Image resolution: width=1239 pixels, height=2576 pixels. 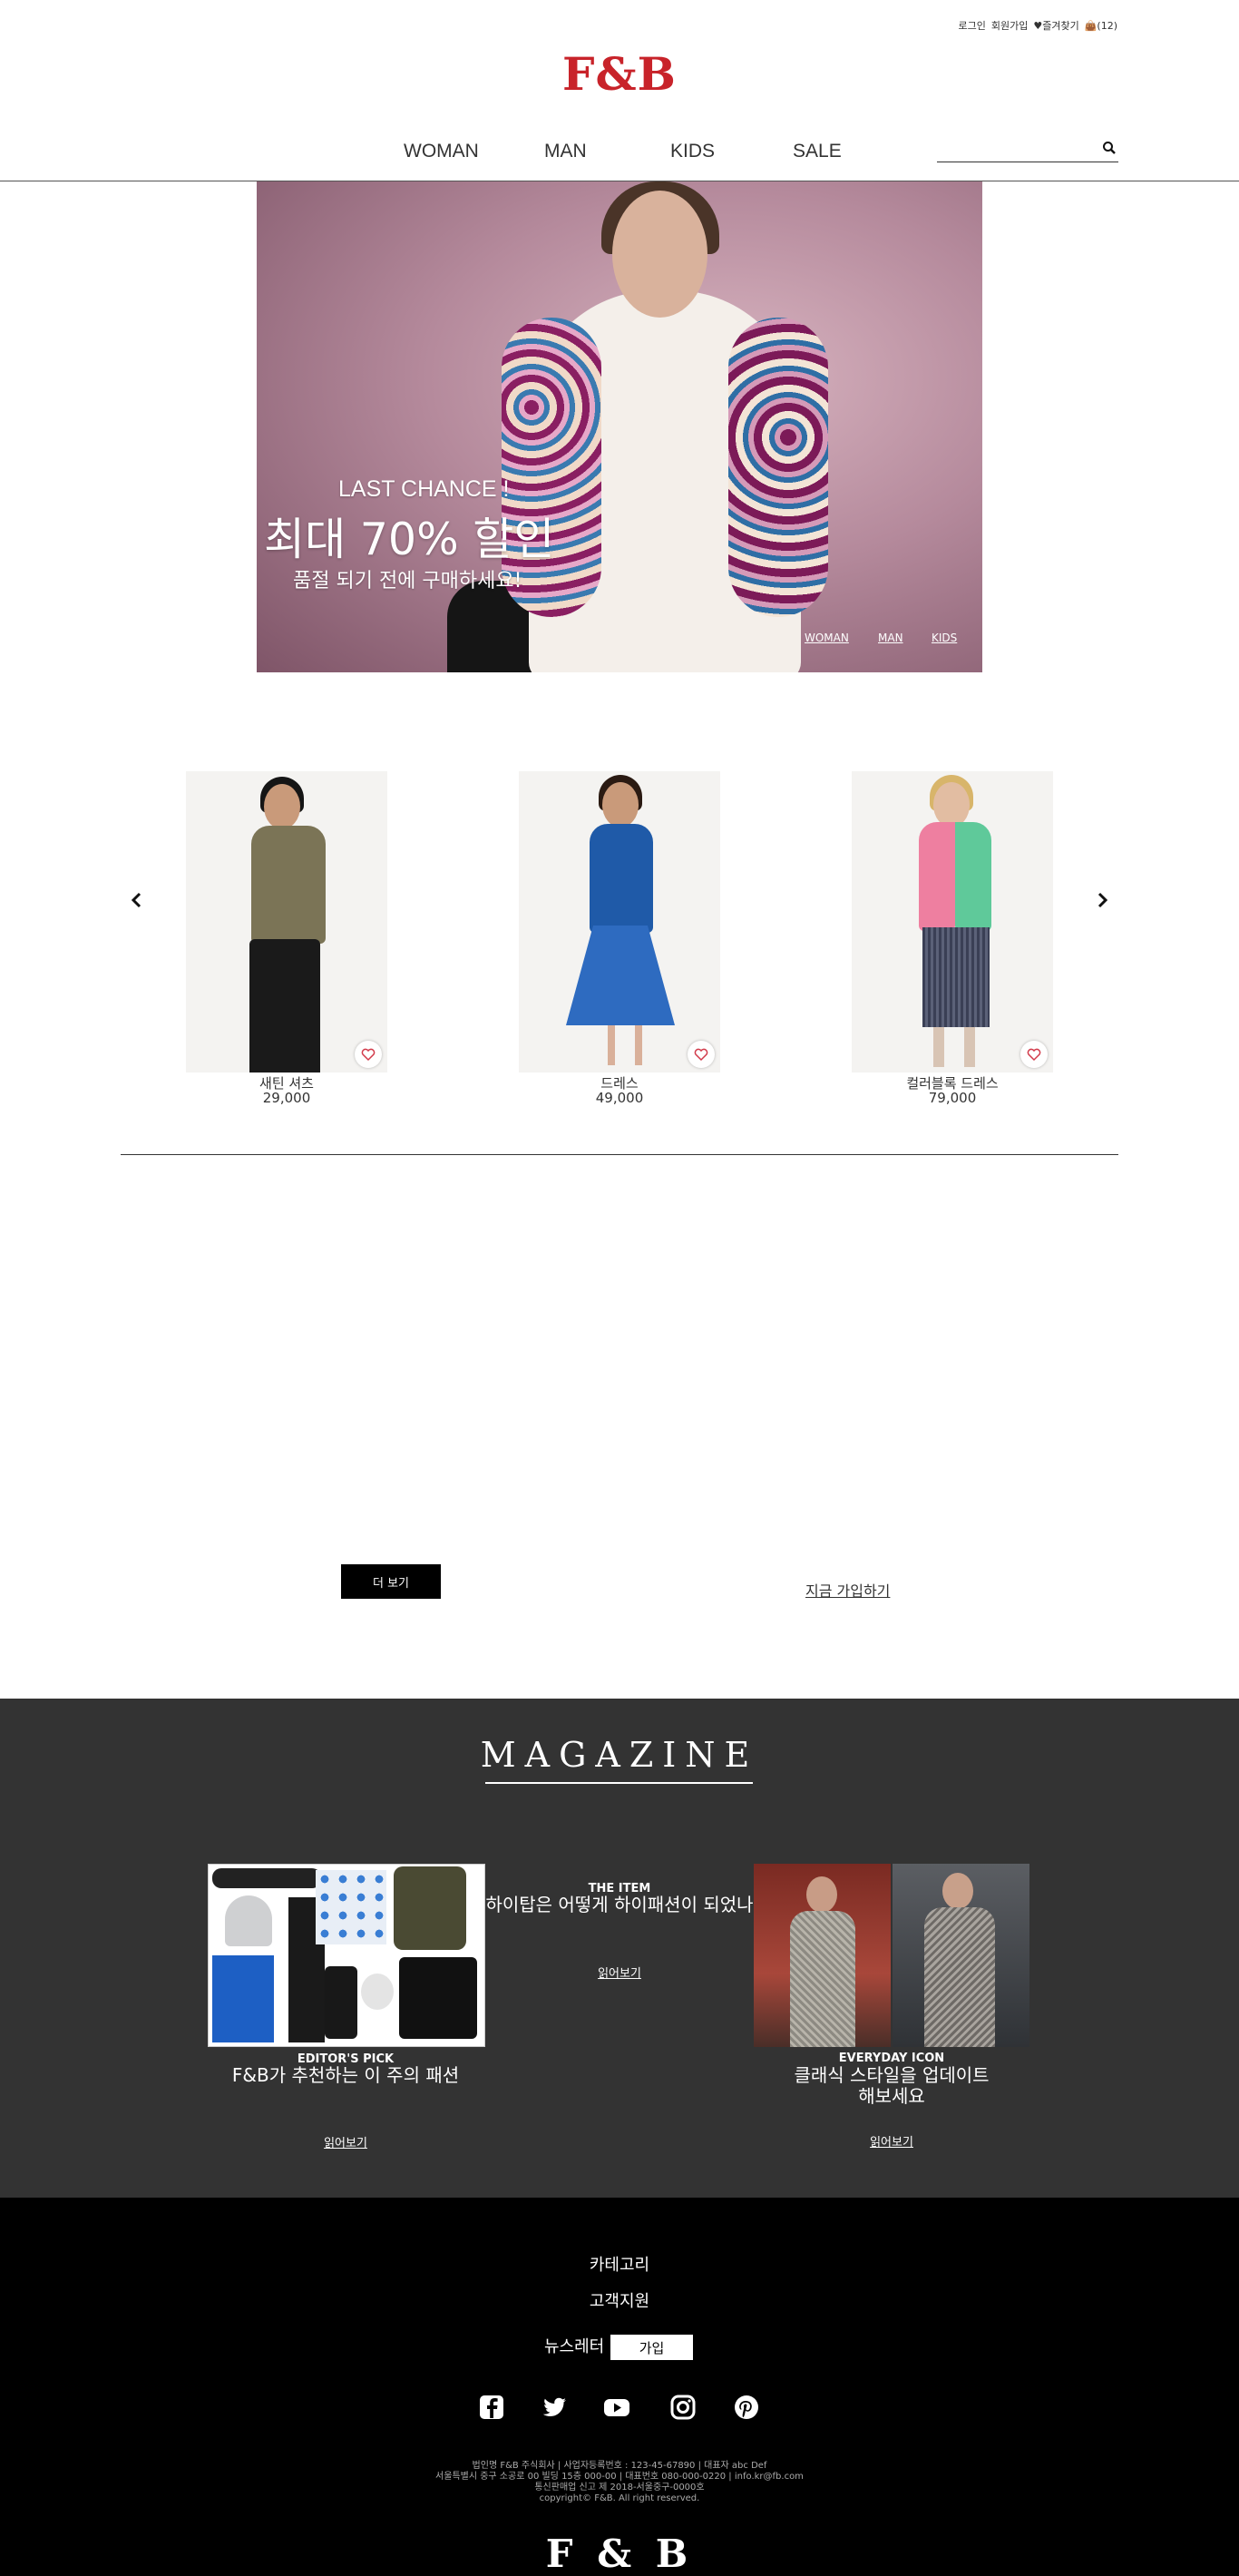 I want to click on signup-now-link: 지금 가입하기, so click(x=847, y=1590).